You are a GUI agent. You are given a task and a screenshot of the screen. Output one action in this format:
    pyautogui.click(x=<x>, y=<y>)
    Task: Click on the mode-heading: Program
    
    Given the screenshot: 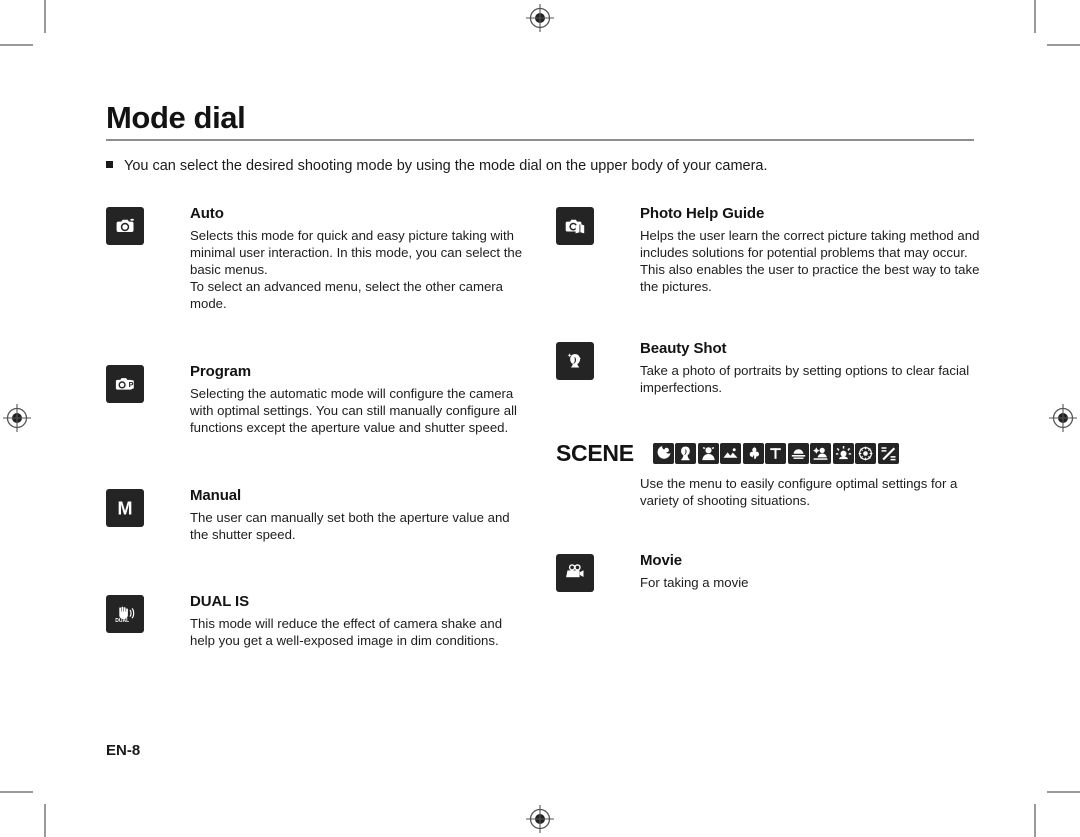 What is the action you would take?
    pyautogui.click(x=220, y=371)
    